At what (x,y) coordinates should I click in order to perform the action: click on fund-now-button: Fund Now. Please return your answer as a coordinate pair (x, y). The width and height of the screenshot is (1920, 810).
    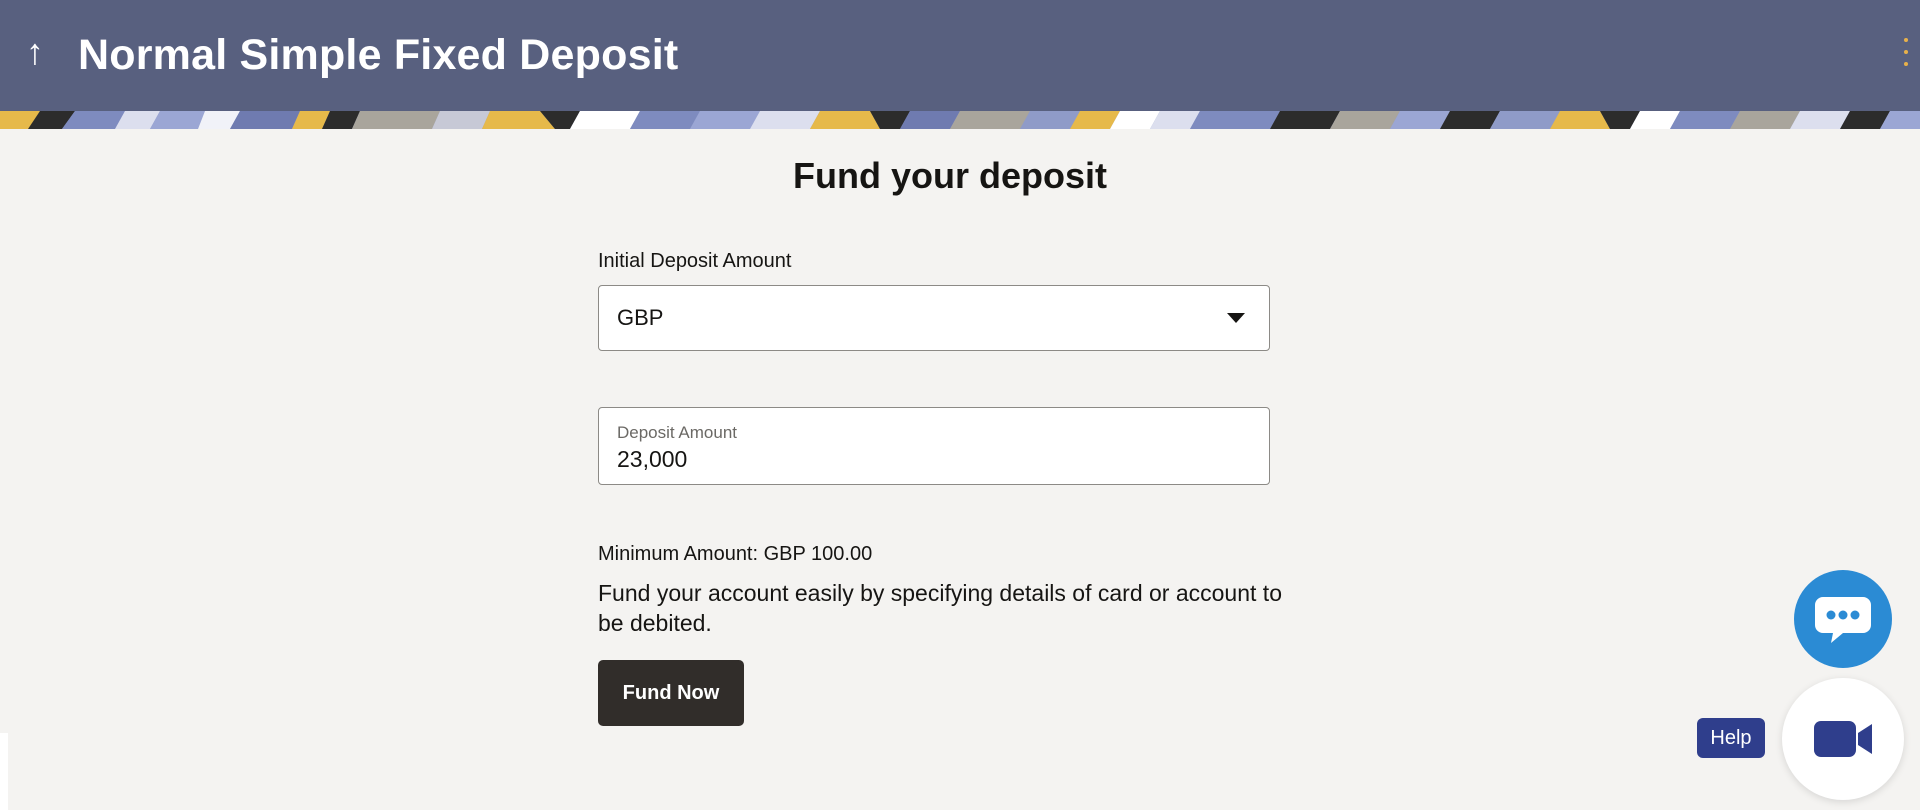
    Looking at the image, I should click on (671, 693).